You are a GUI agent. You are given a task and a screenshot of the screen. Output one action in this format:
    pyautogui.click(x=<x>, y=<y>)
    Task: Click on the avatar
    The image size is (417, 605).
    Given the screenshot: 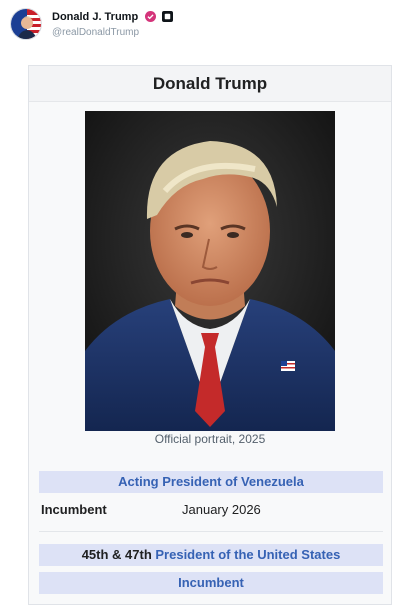 What is the action you would take?
    pyautogui.click(x=26, y=24)
    